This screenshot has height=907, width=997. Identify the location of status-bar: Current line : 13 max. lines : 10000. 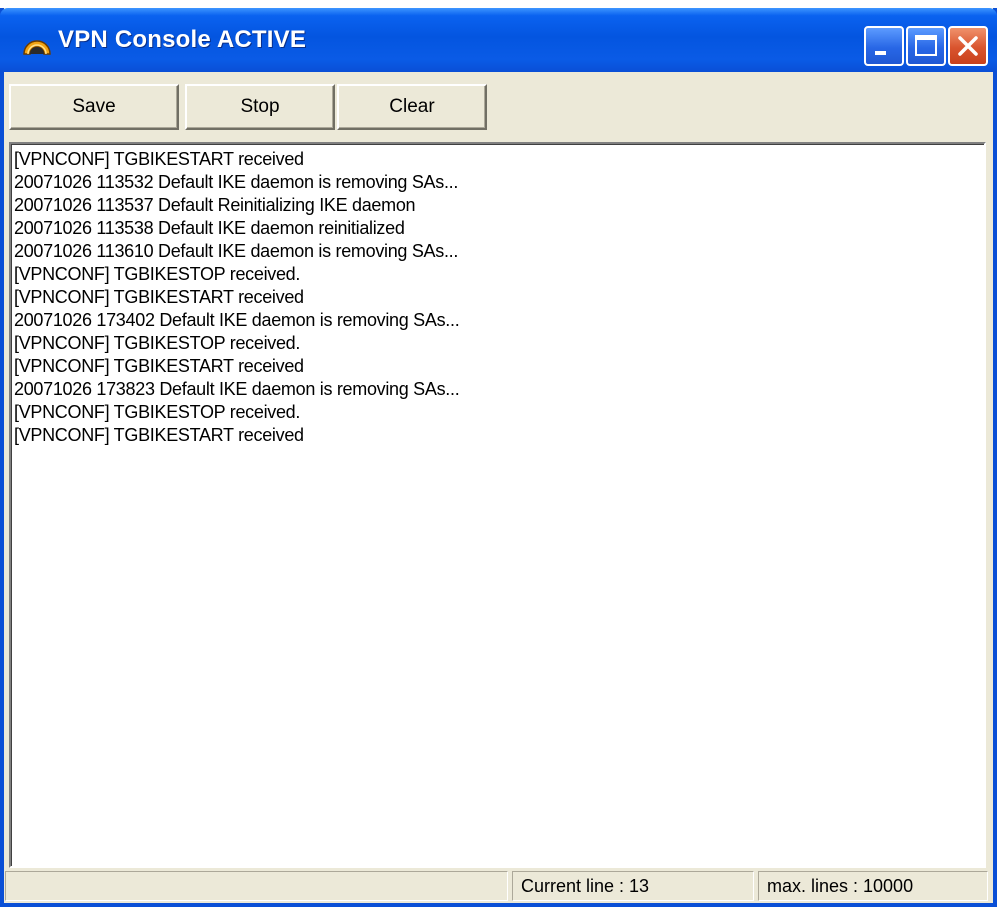
(498, 885).